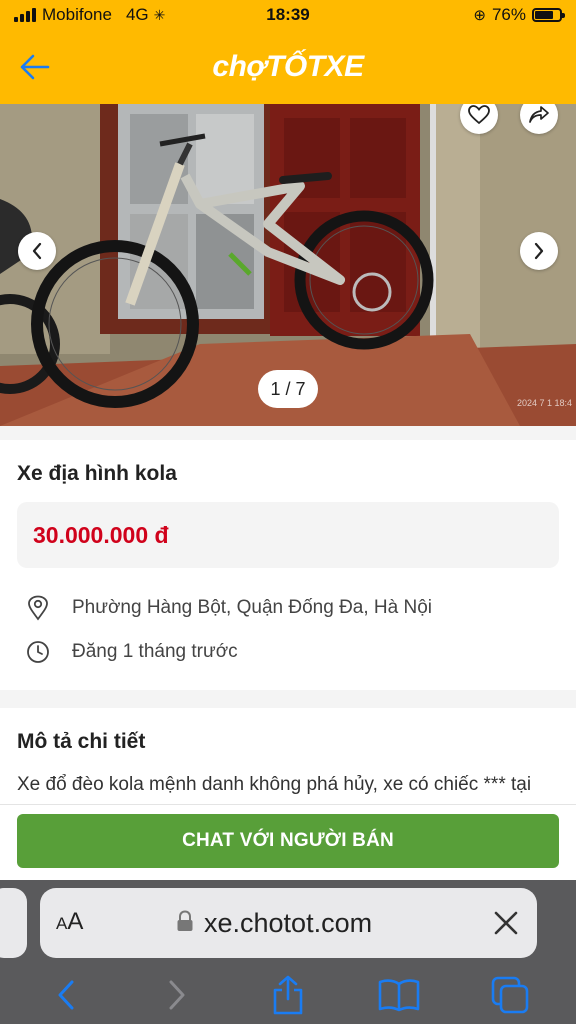 The height and width of the screenshot is (1024, 576). I want to click on close-icon, so click(506, 923).